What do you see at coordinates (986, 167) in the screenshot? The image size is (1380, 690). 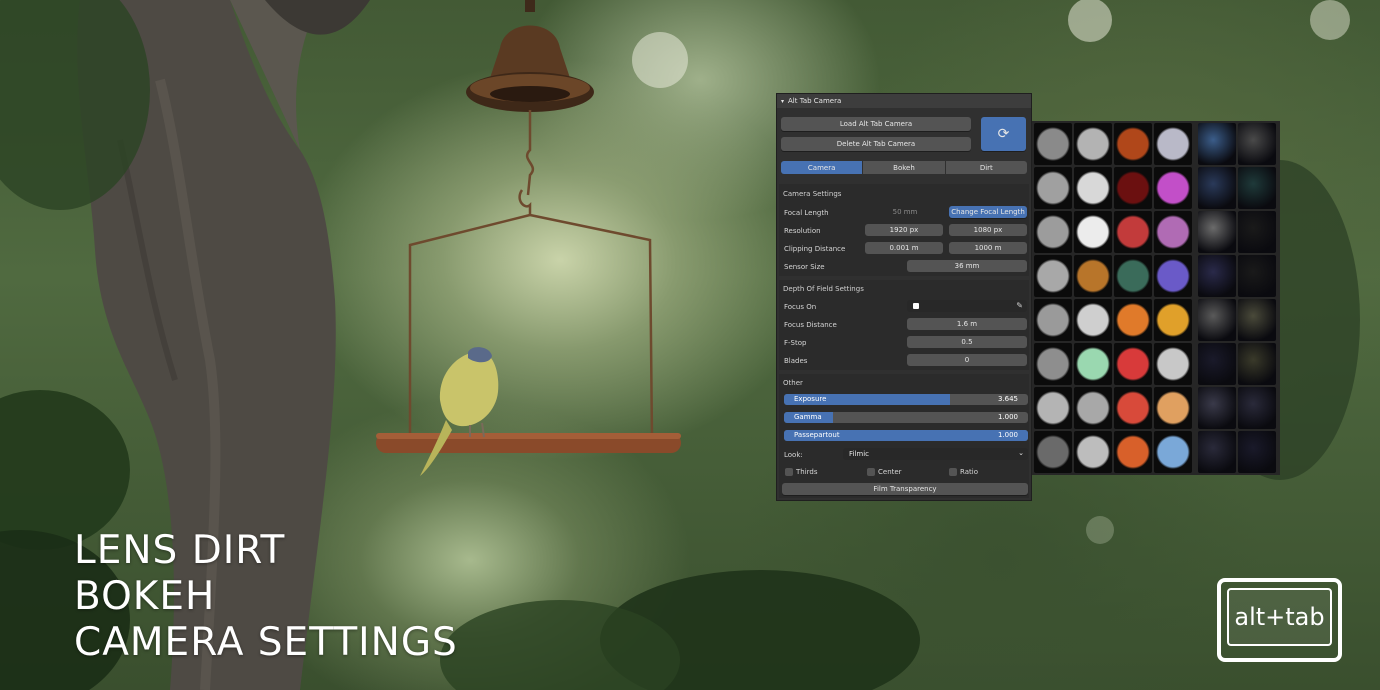 I see `tab-dirt: Dirt` at bounding box center [986, 167].